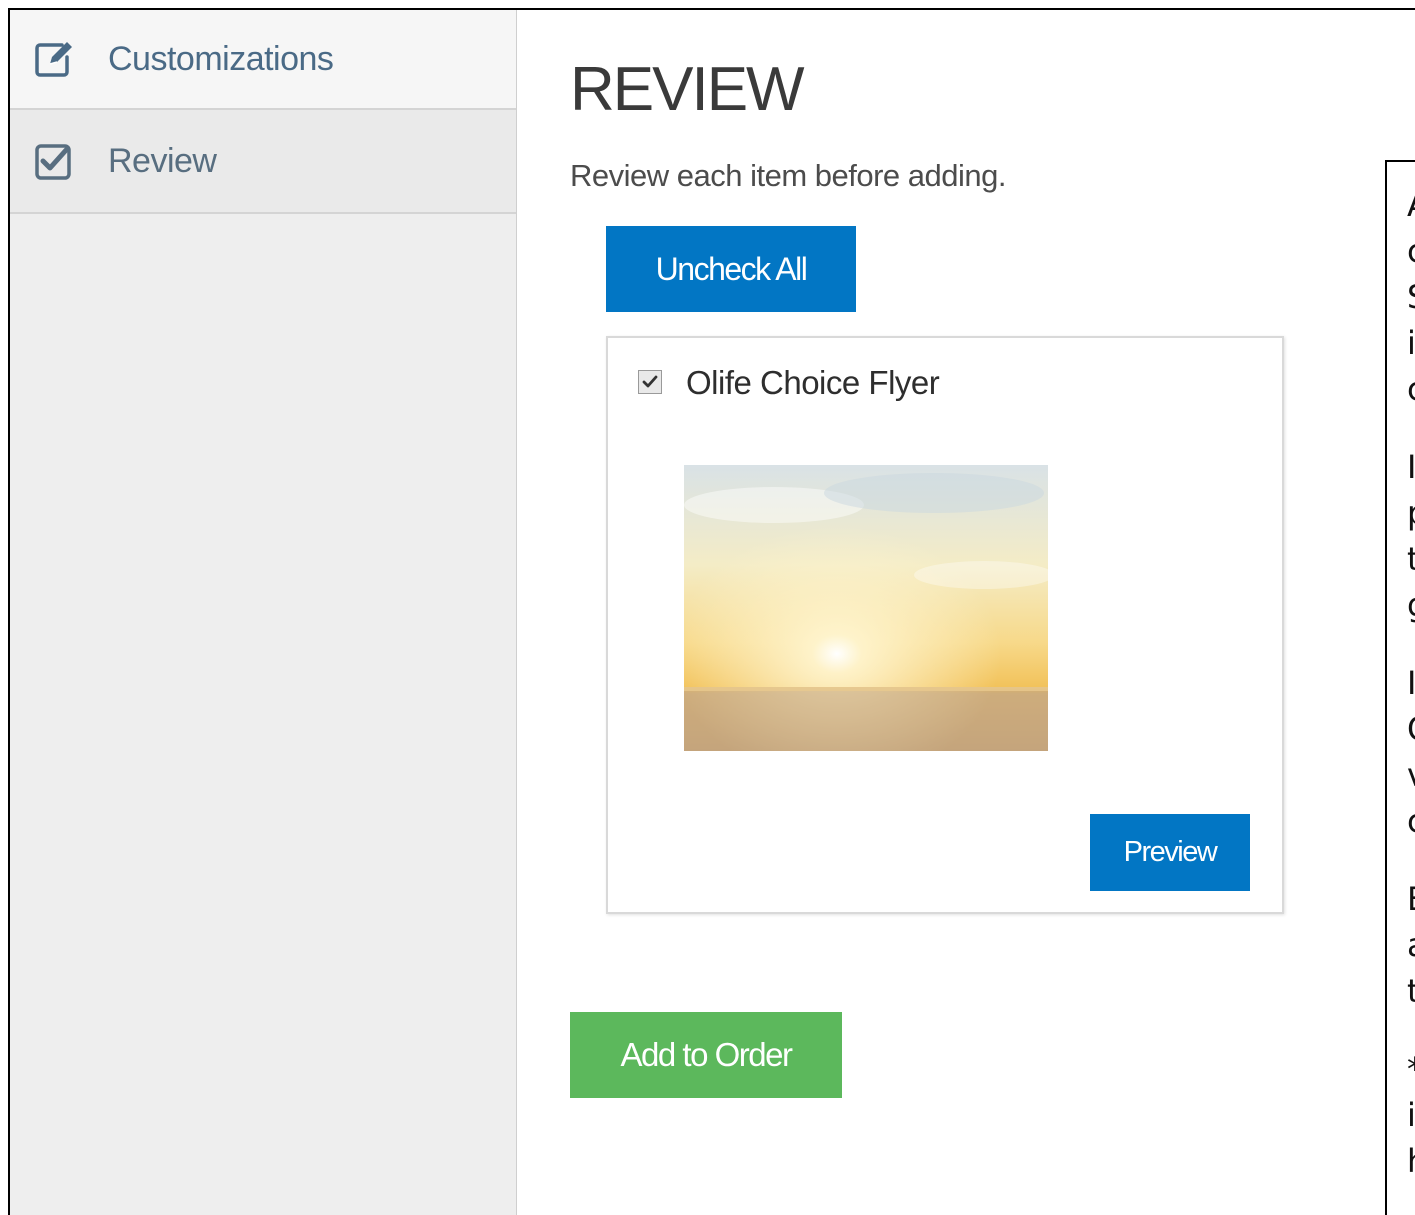  I want to click on annotation-panel: A c S i c I p t g I C v c E a t * i h, so click(1400, 687).